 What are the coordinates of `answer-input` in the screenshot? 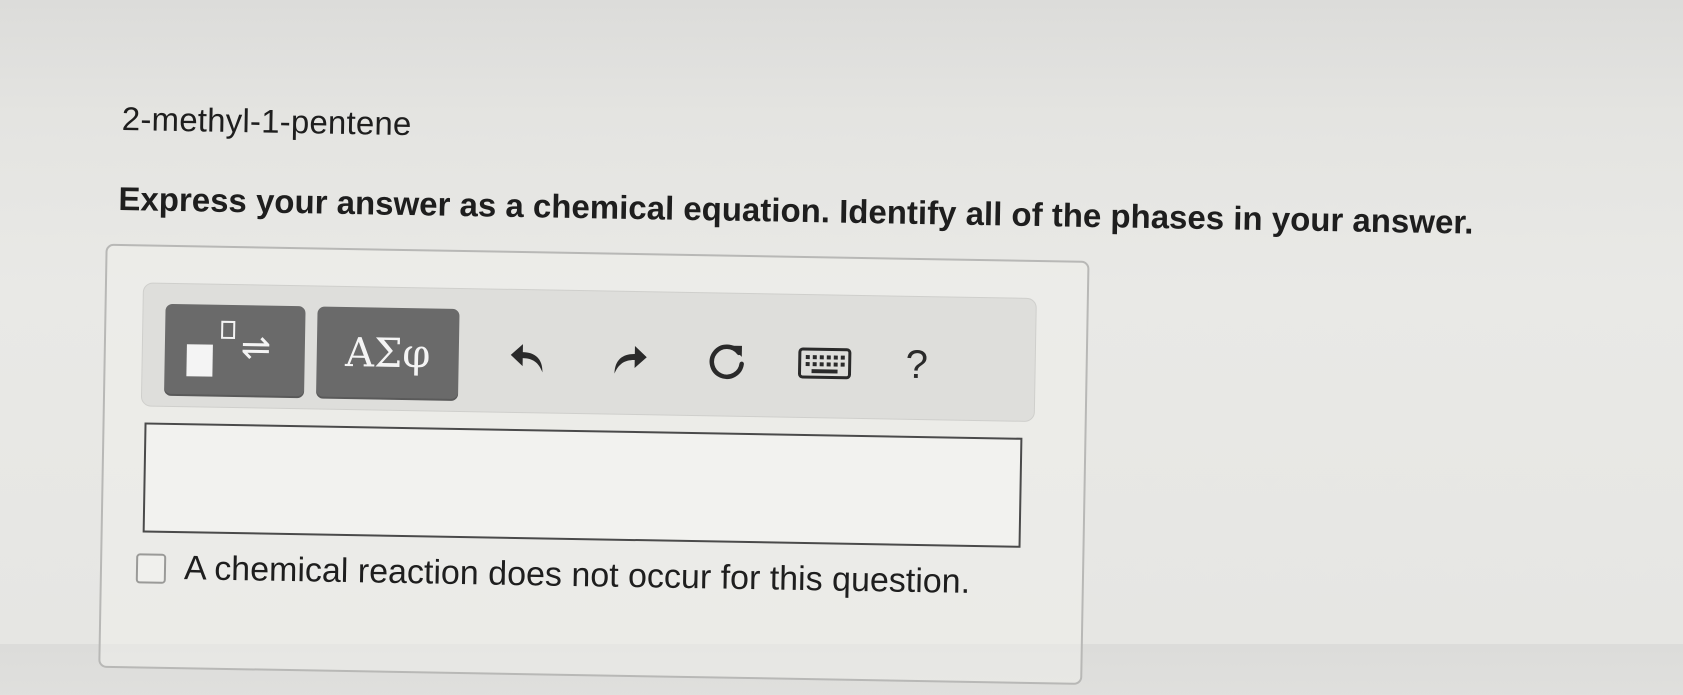 It's located at (582, 485).